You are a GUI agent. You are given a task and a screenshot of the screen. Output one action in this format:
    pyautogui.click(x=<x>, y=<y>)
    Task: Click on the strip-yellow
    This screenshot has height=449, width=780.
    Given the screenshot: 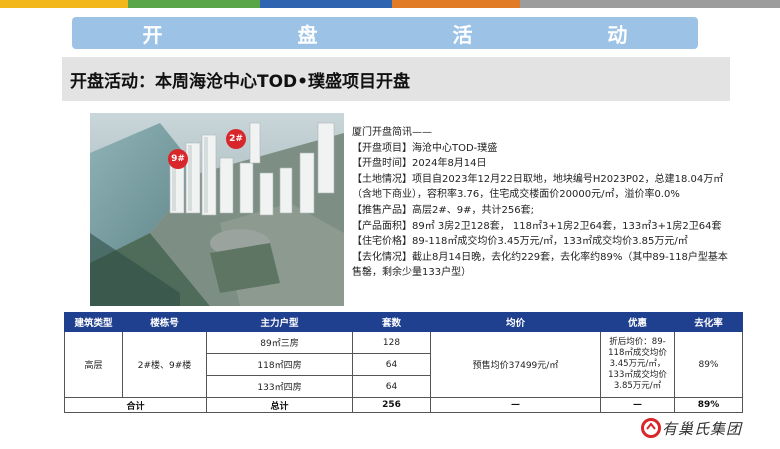 What is the action you would take?
    pyautogui.click(x=64, y=4)
    